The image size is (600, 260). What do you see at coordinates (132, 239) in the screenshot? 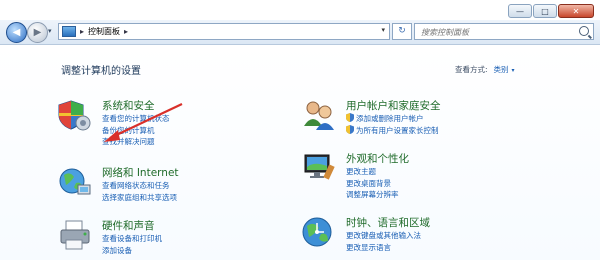
I see `link-devices-printers: 查看设备和打印机` at bounding box center [132, 239].